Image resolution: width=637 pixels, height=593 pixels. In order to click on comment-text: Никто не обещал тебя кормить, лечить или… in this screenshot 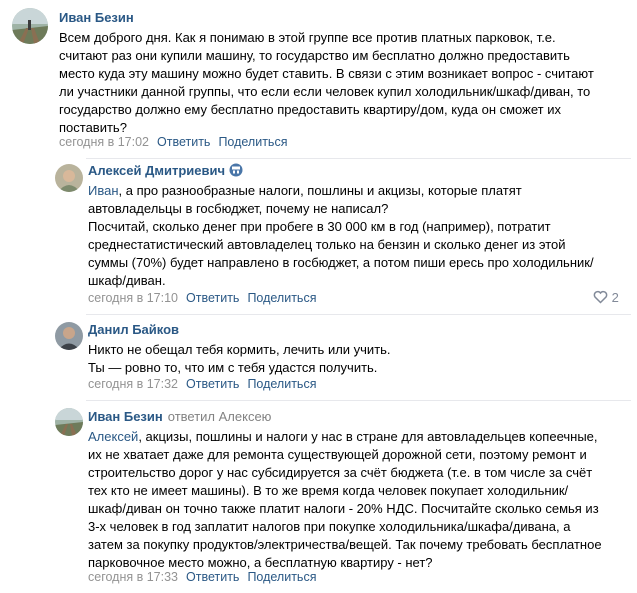, I will do `click(239, 359)`.